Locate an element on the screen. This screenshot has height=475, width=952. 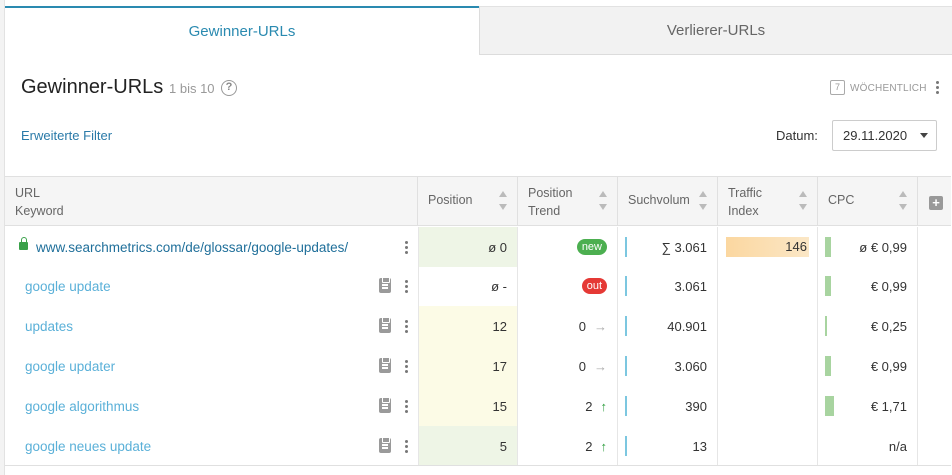
keyword-link: google neues update is located at coordinates (88, 446).